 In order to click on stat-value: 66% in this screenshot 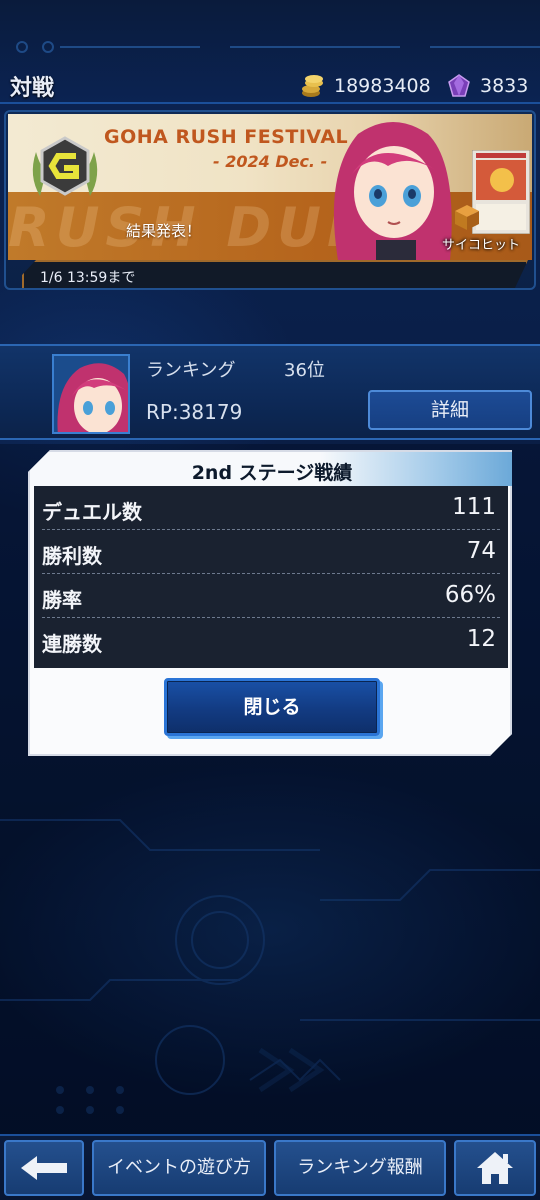, I will do `click(470, 595)`.